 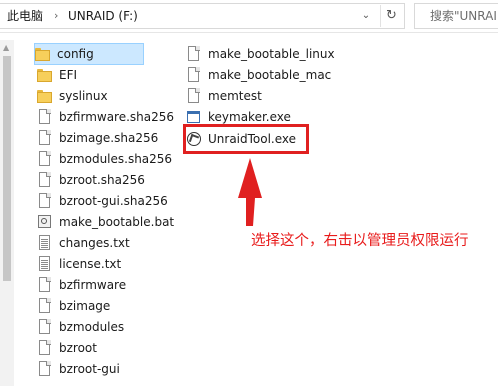 I want to click on list-item: make_bootable_linux, so click(x=260, y=54).